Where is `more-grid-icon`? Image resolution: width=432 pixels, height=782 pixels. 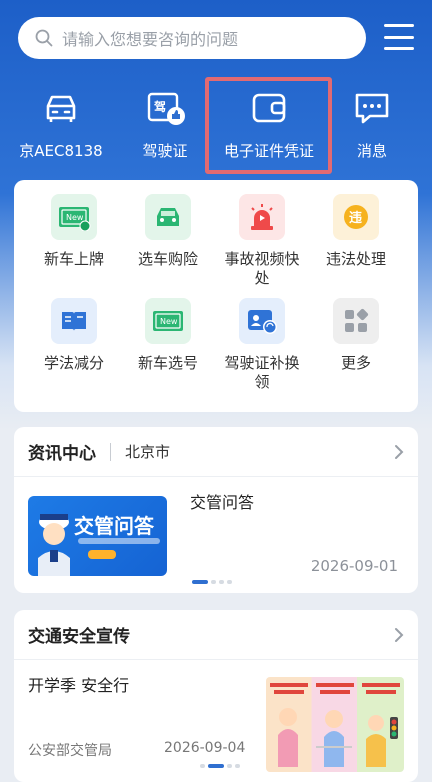 more-grid-icon is located at coordinates (356, 321).